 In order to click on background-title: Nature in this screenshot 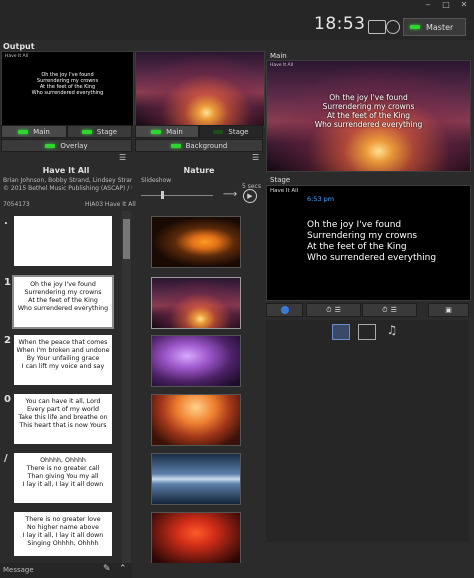, I will do `click(199, 170)`.